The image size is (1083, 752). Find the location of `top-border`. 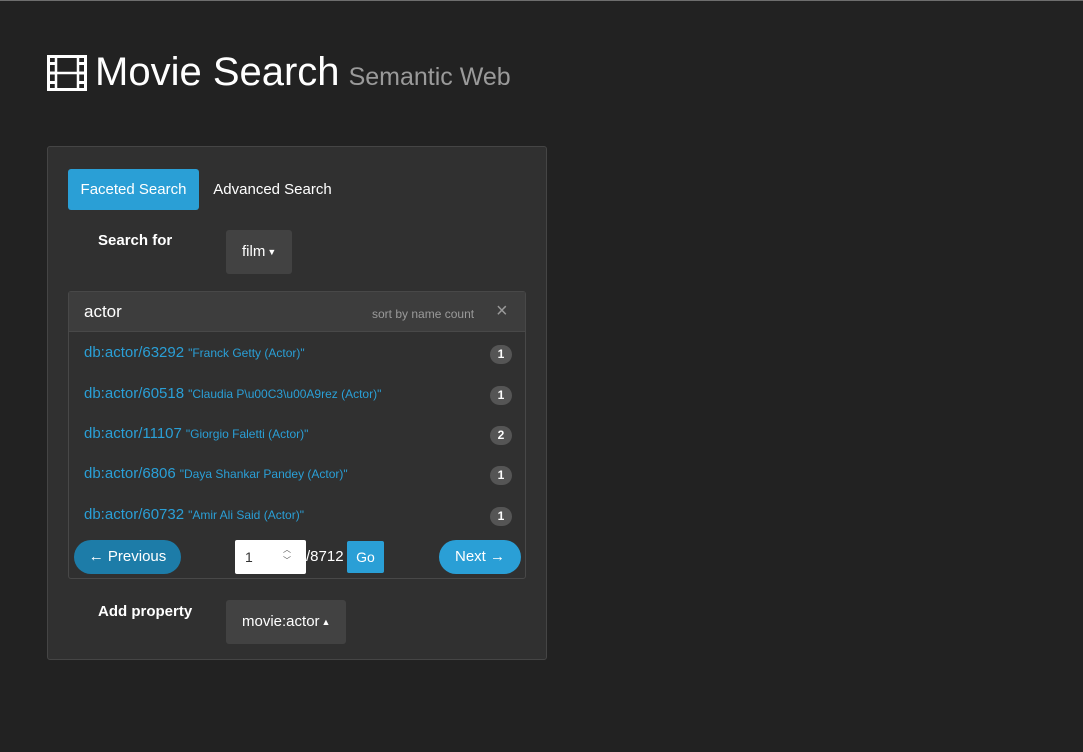

top-border is located at coordinates (541, 0).